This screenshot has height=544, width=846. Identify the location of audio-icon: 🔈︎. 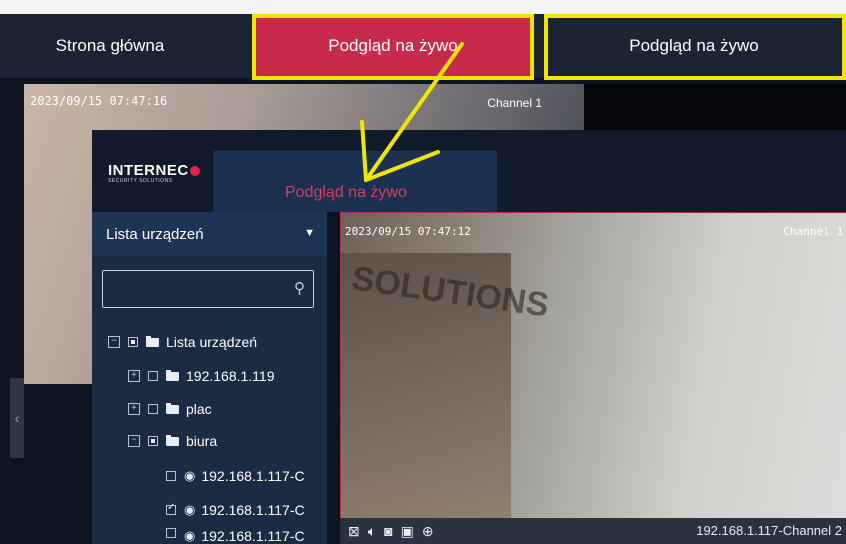
(372, 531).